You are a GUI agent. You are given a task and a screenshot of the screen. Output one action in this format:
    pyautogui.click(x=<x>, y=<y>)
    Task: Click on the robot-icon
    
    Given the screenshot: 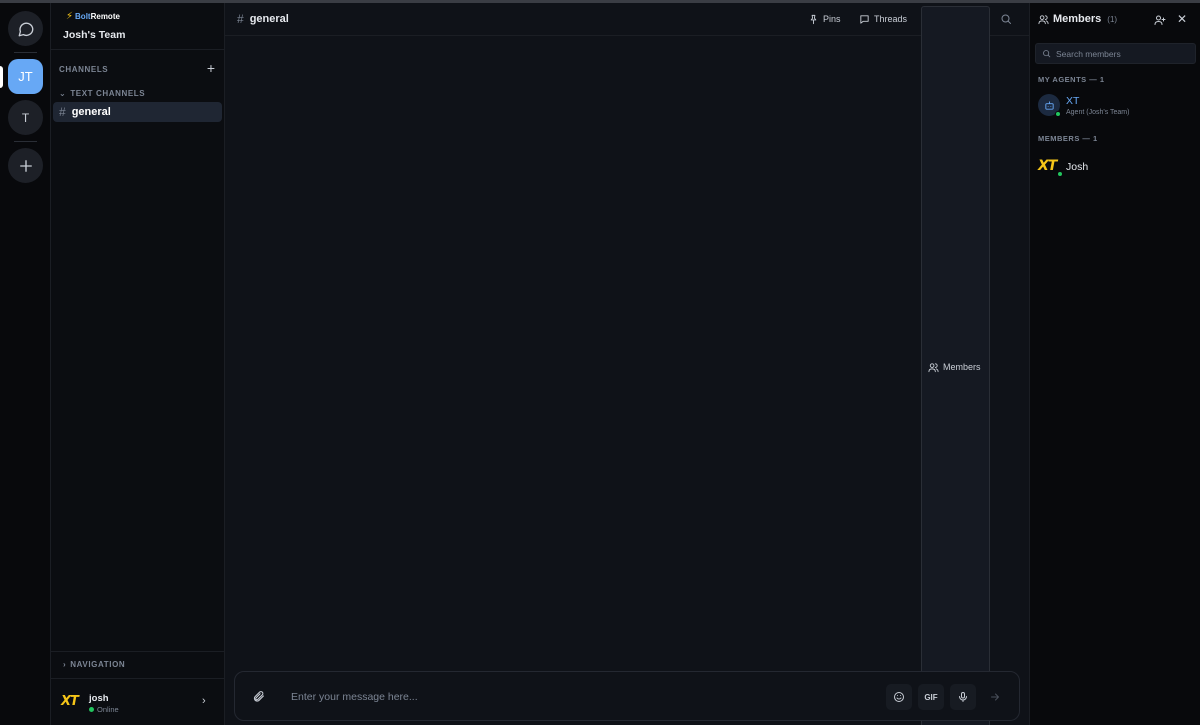 What is the action you would take?
    pyautogui.click(x=1049, y=105)
    